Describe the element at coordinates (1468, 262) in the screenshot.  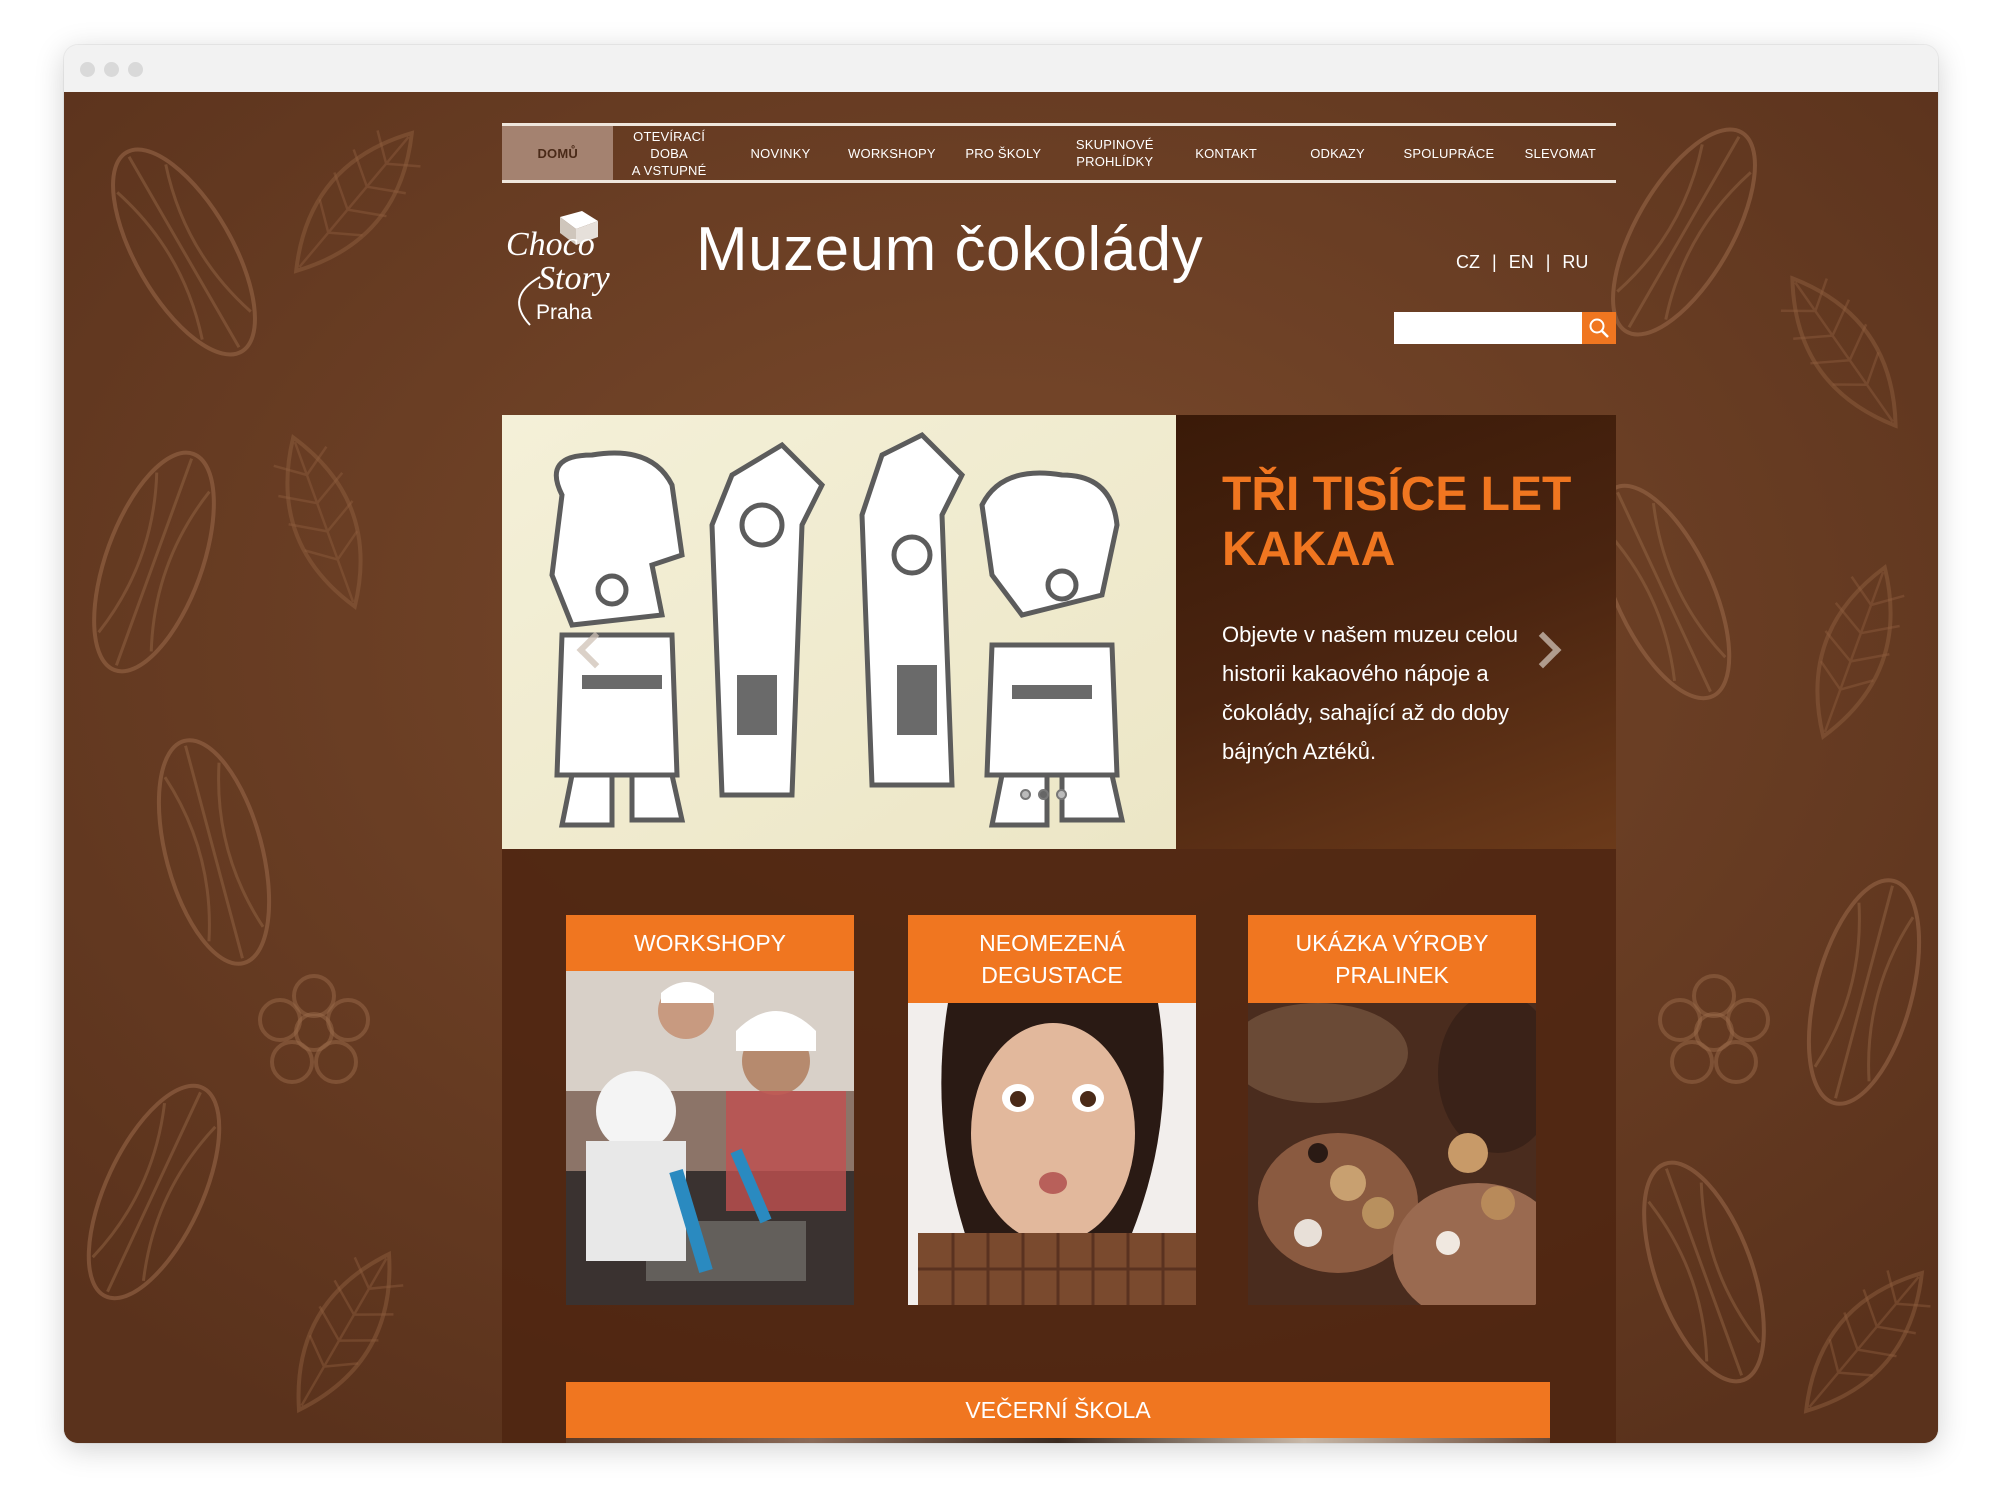
I see `lang-cz: CZ` at that location.